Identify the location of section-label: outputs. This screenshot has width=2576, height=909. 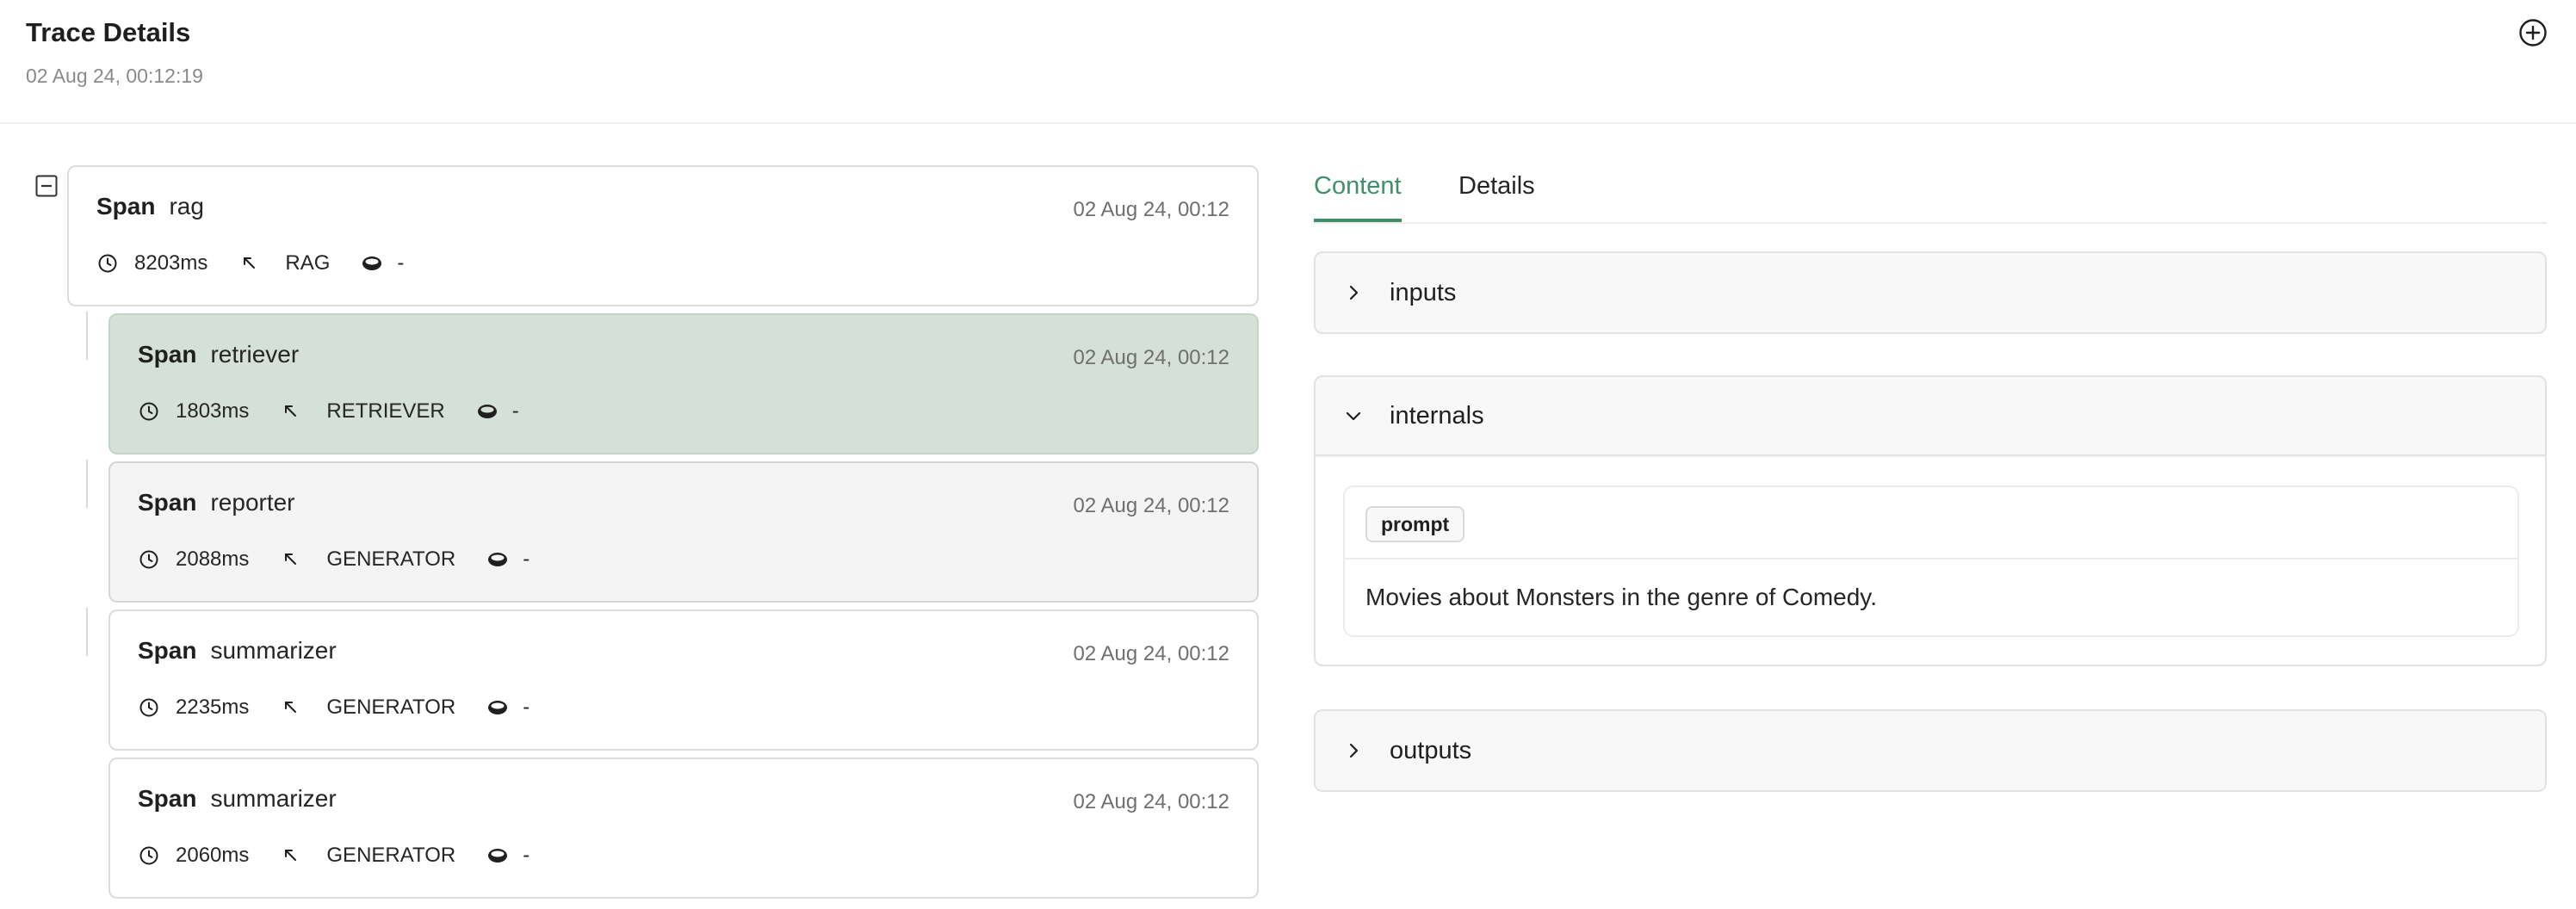
(1431, 750).